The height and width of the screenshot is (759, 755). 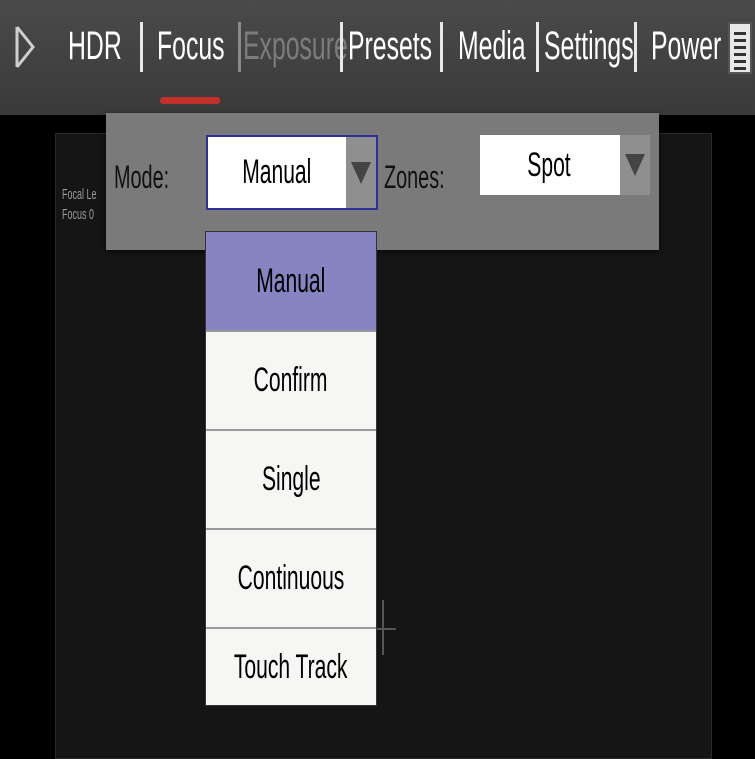 I want to click on focus-settings-panel: Mode: Manual Zones: Spot, so click(x=382, y=181).